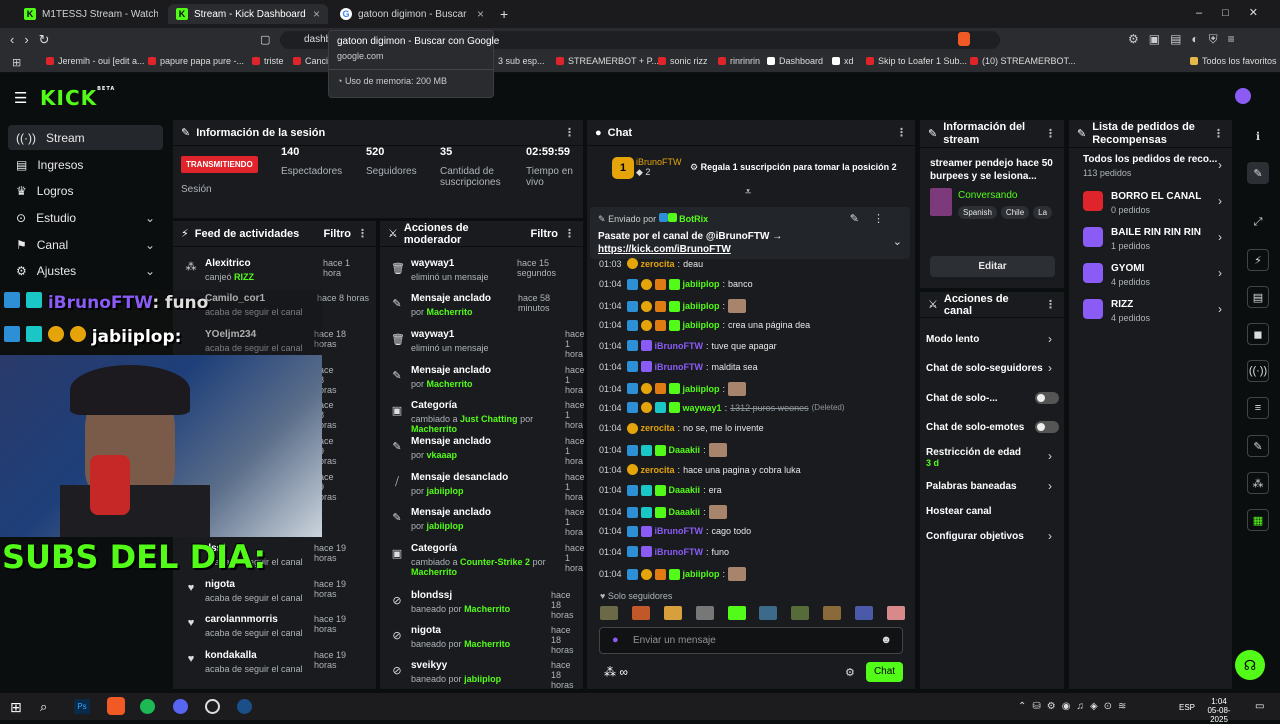 This screenshot has height=724, width=1280. Describe the element at coordinates (85, 137) in the screenshot. I see `sidebar-item-stream: ((·)) Stream` at that location.